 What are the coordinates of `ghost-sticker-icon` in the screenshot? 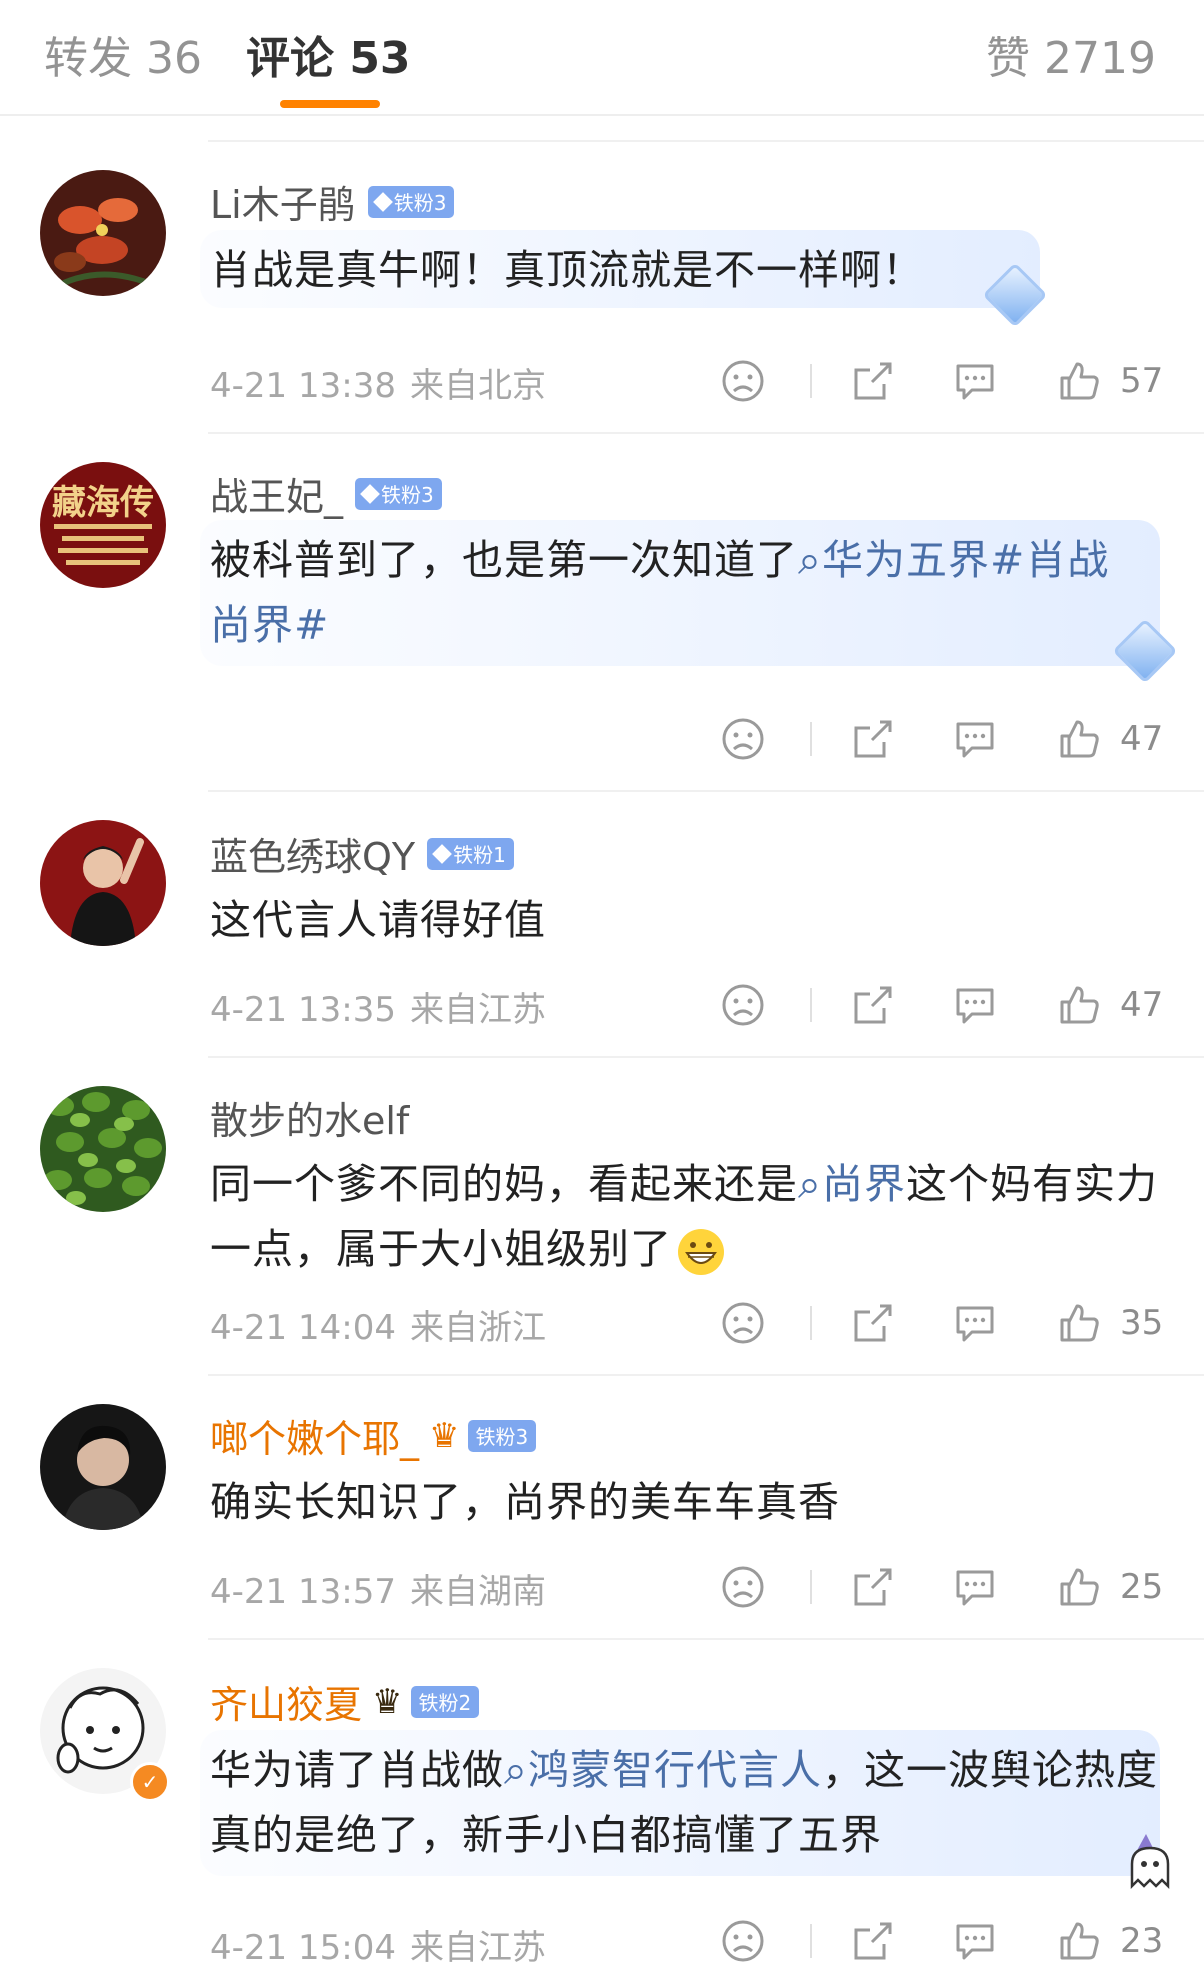 It's located at (1150, 1860).